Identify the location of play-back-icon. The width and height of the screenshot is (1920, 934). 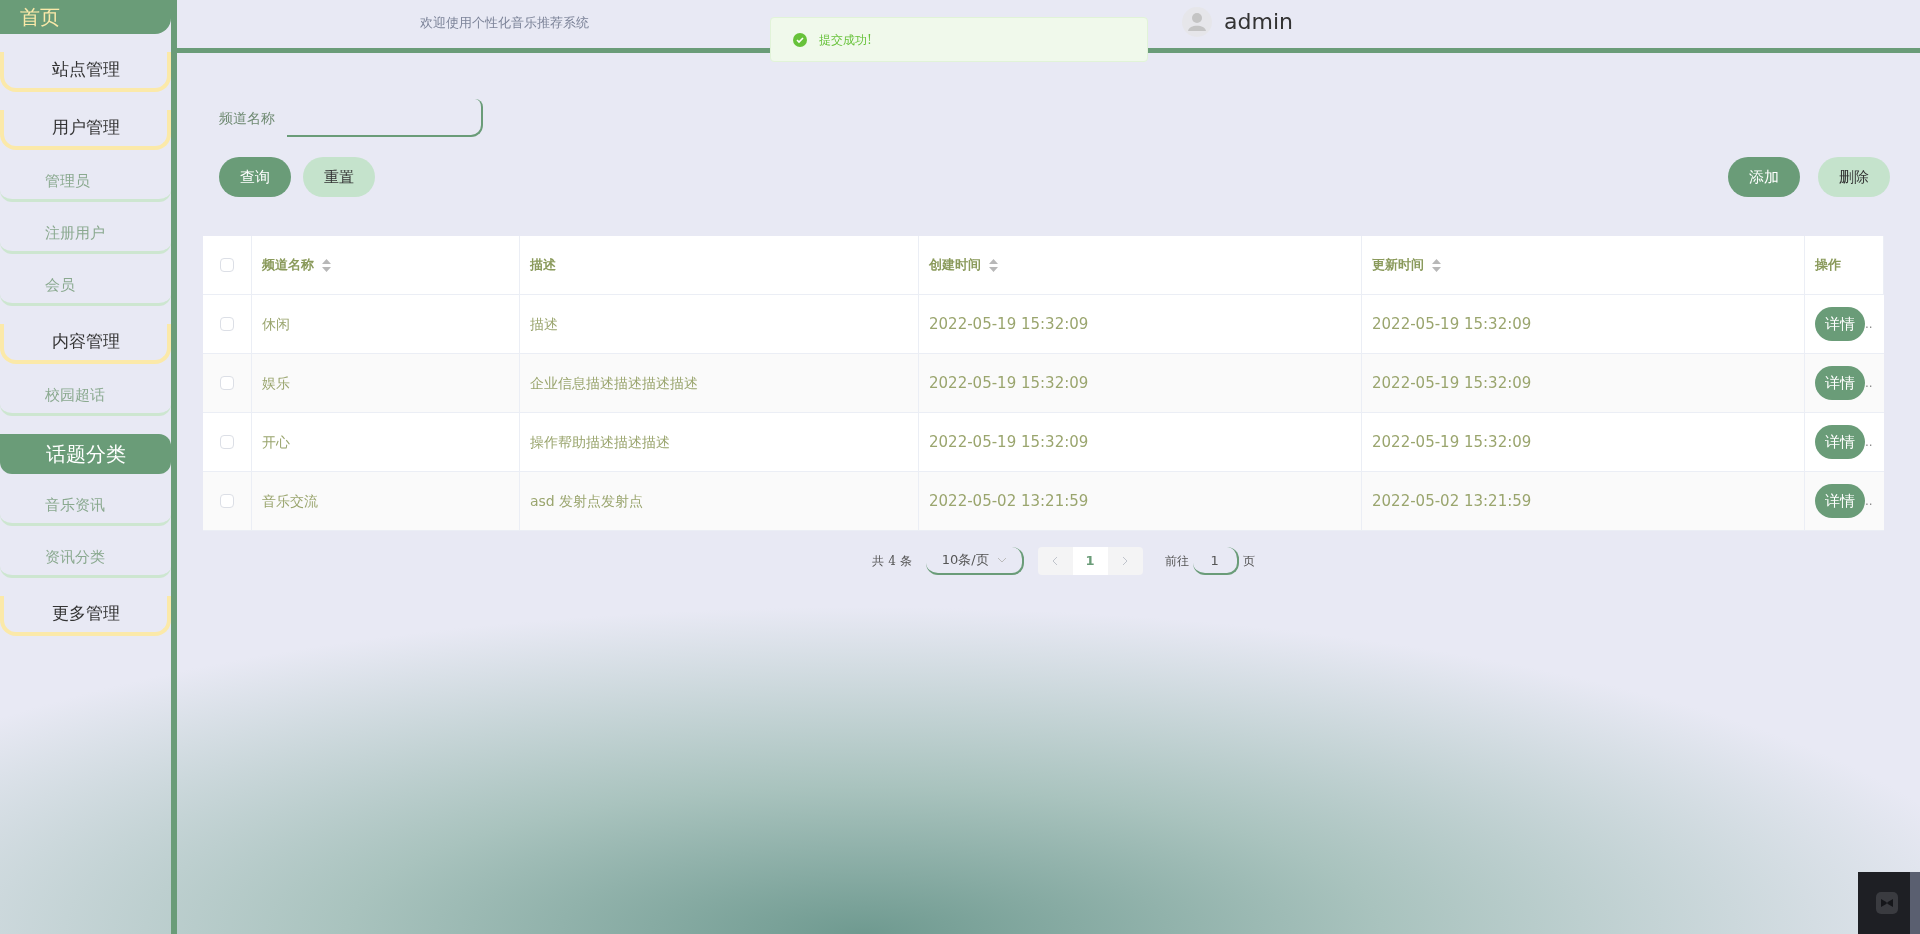
(1887, 903).